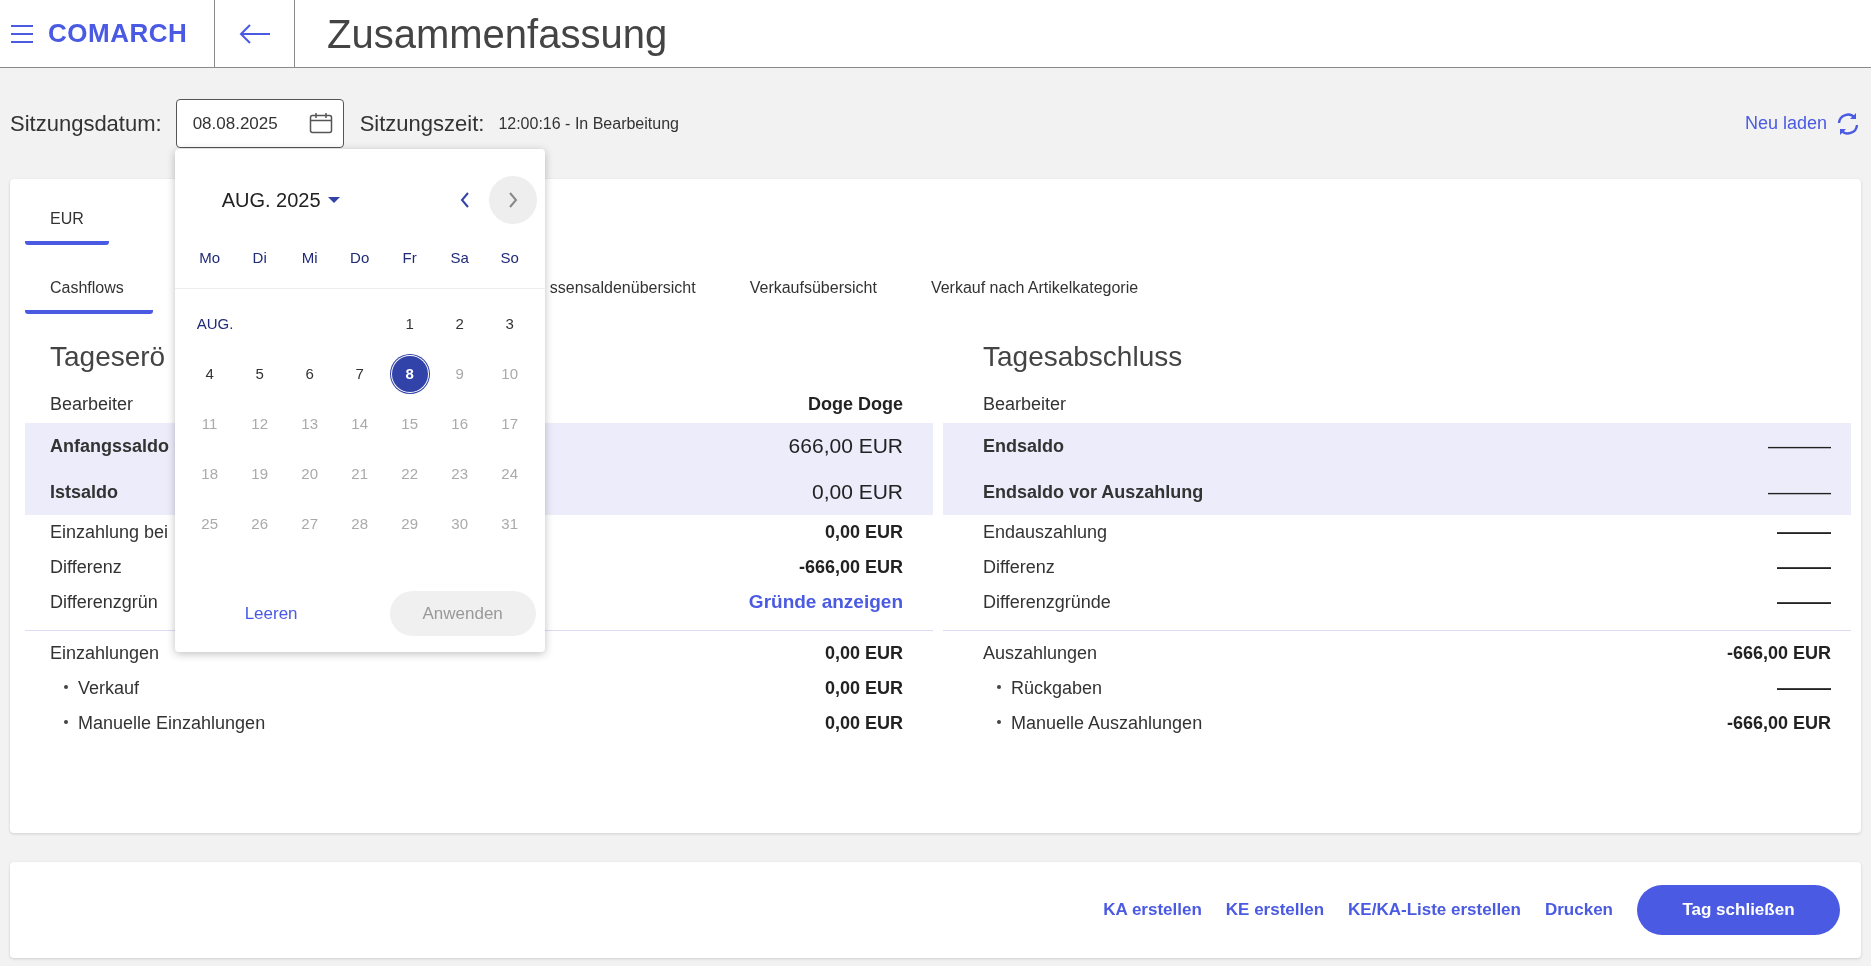 This screenshot has height=966, width=1871. I want to click on day-cell: 4, so click(209, 374).